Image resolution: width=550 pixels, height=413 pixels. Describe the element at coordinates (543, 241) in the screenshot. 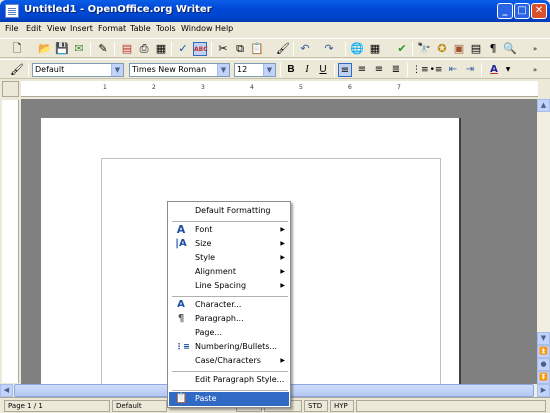

I see `vertical-scrollbar: ▲ ▼ ⏫ ● ⏬` at that location.